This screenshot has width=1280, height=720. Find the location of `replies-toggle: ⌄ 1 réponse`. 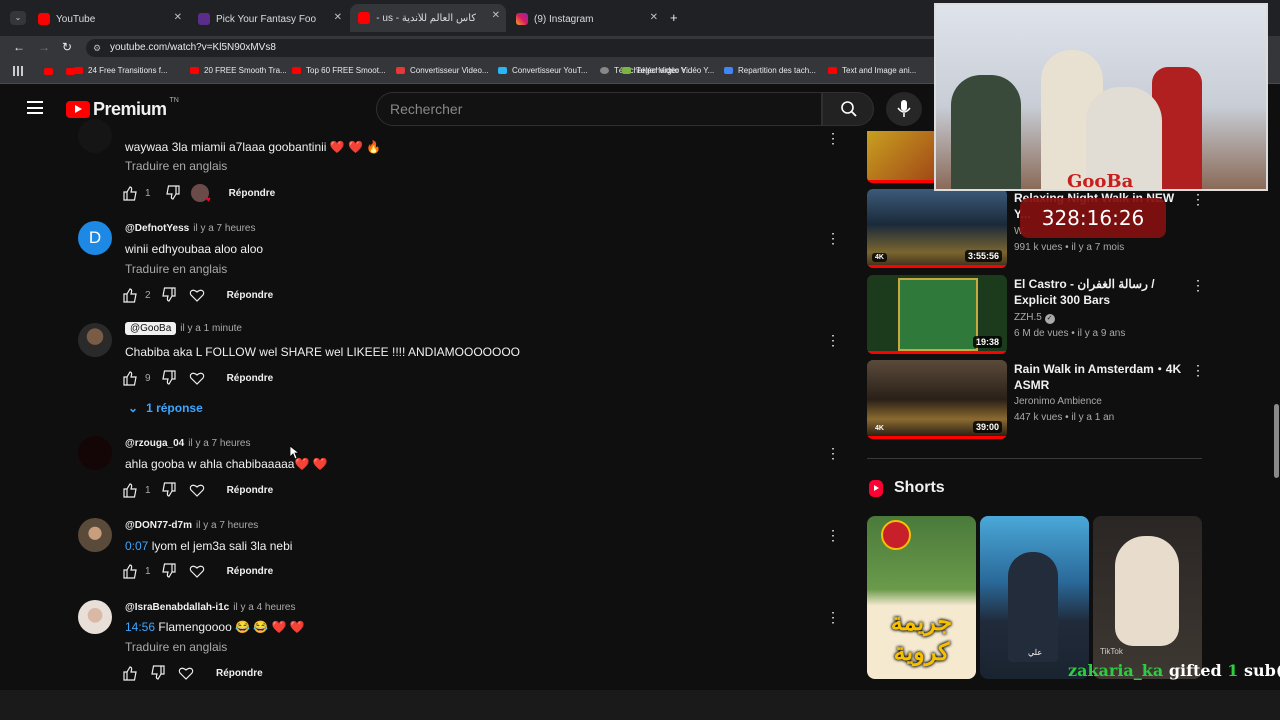

replies-toggle: ⌄ 1 réponse is located at coordinates (165, 408).